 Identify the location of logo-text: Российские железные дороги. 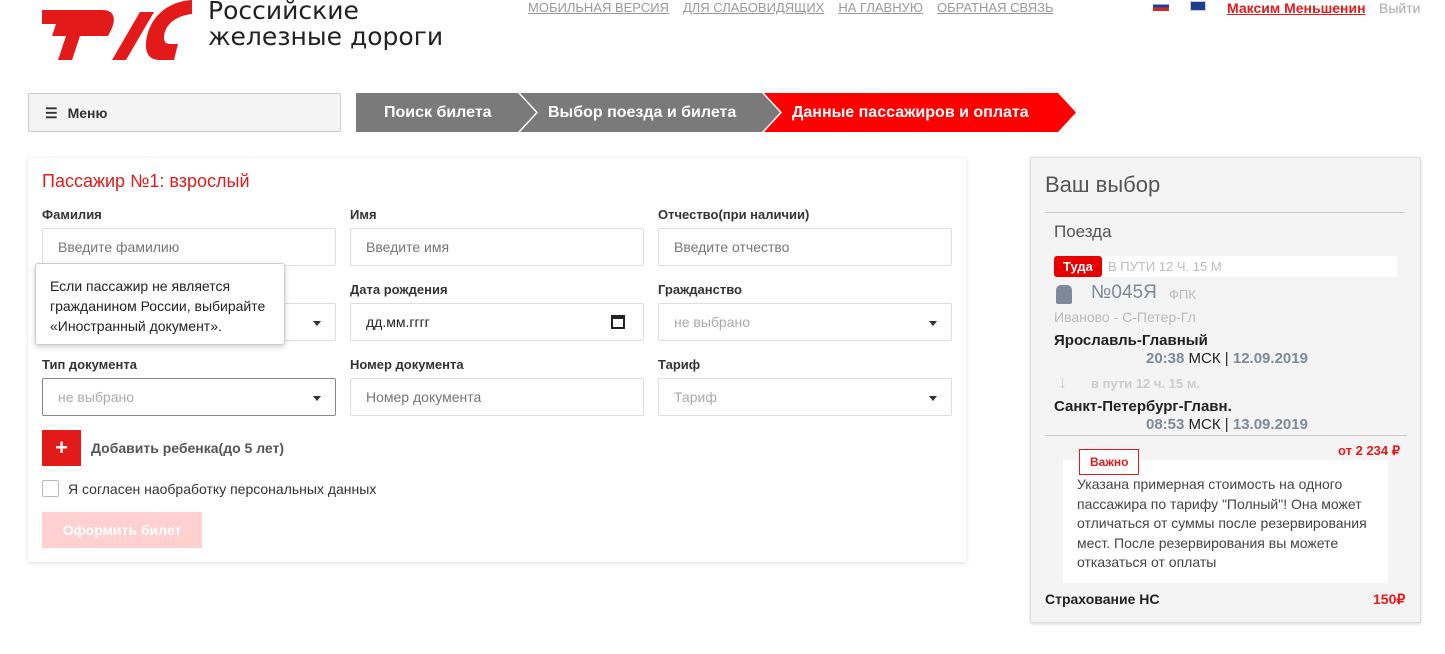
(326, 25).